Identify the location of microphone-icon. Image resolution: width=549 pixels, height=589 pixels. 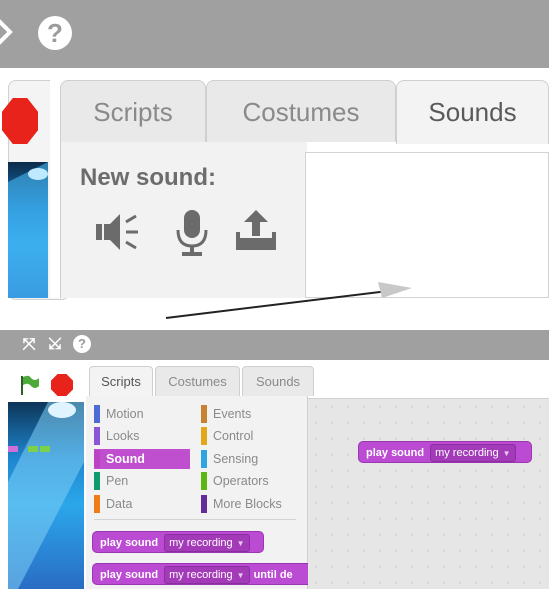
(192, 232).